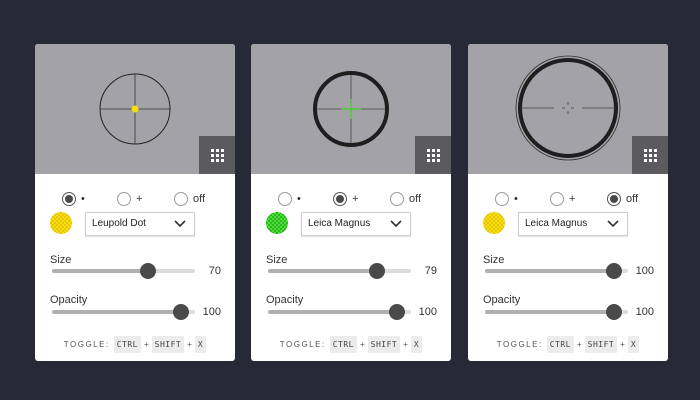  I want to click on preset-value: Leupold Dot, so click(119, 223).